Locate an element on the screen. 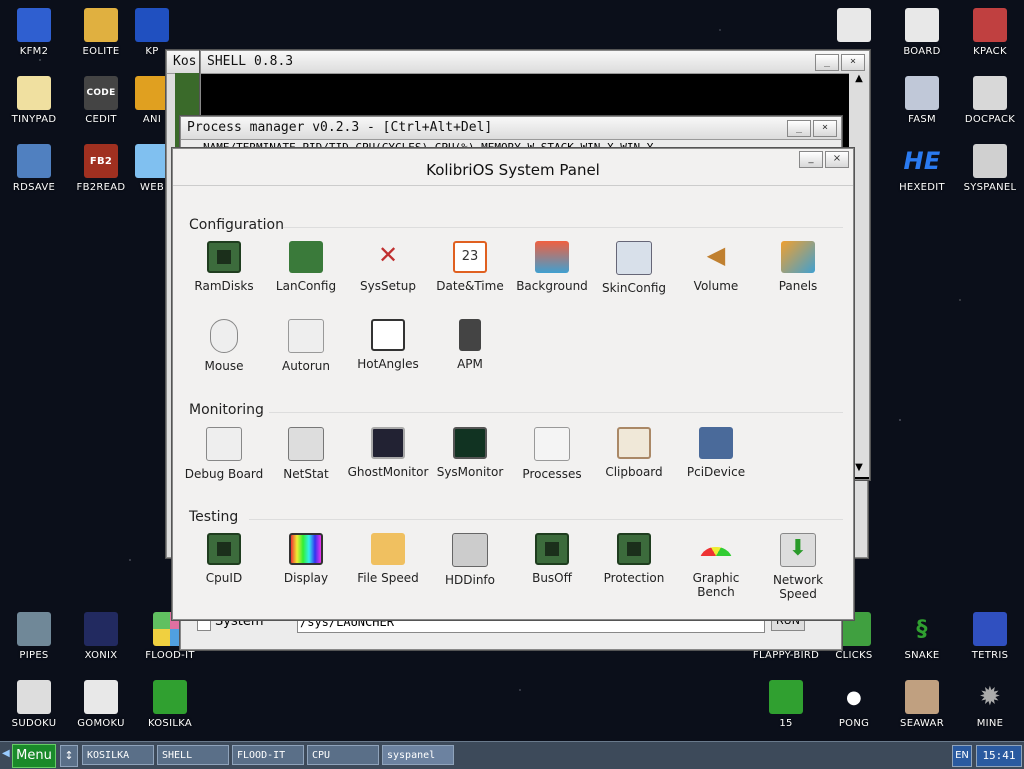 The width and height of the screenshot is (1024, 769). item-debug-board: Debug Board is located at coordinates (224, 454).